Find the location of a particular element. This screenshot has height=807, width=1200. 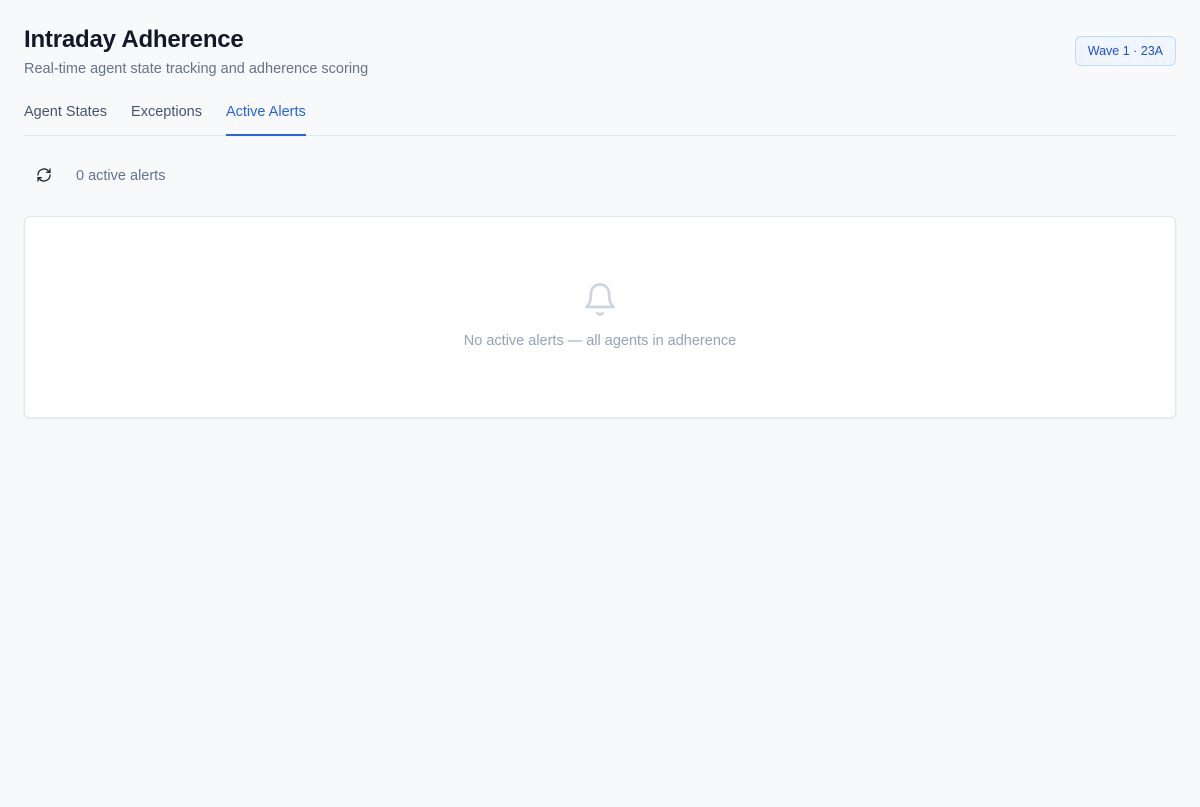

alerts-toolbar: 0 active alerts is located at coordinates (600, 176).